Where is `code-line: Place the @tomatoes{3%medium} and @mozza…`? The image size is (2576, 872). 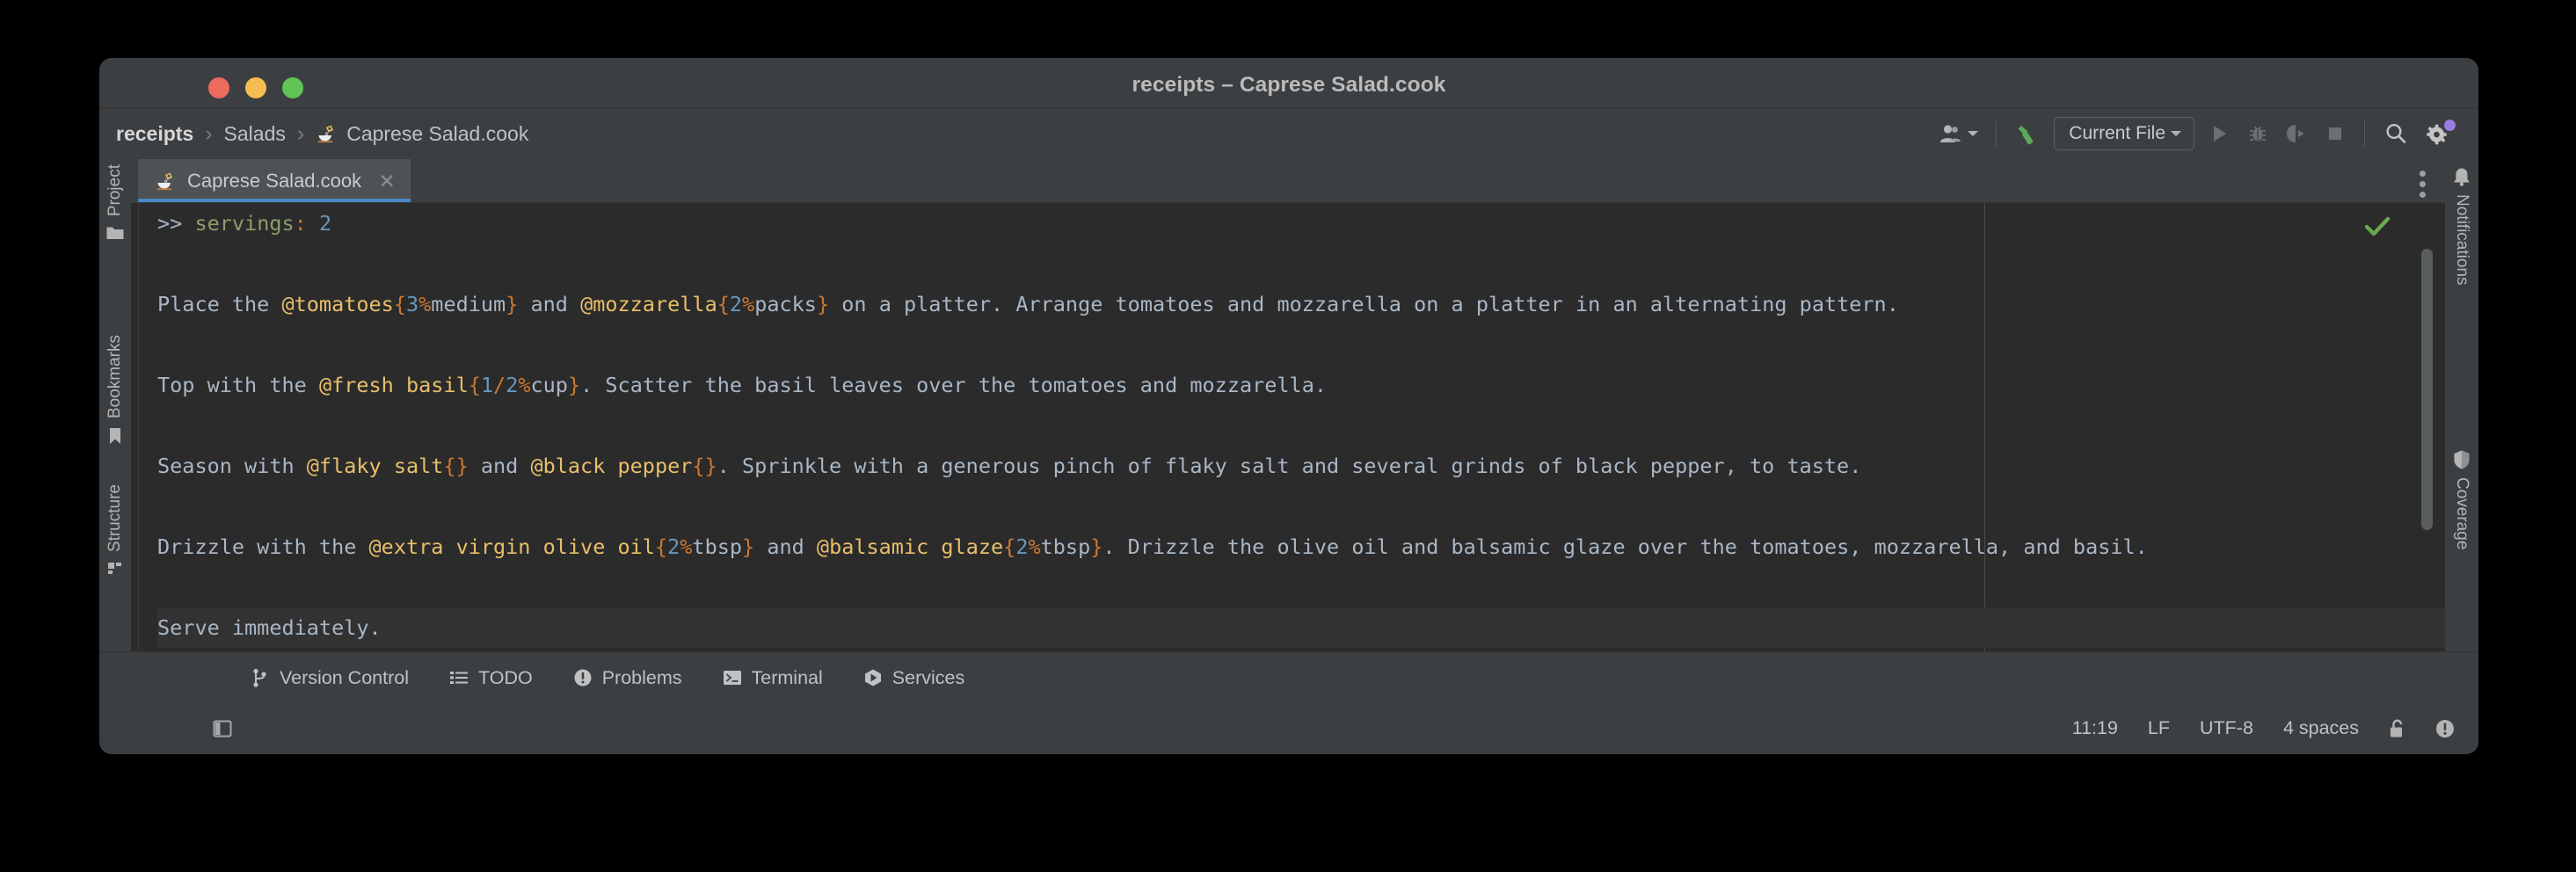
code-line: Place the @tomatoes{3%medium} and @mozza… is located at coordinates (1301, 304).